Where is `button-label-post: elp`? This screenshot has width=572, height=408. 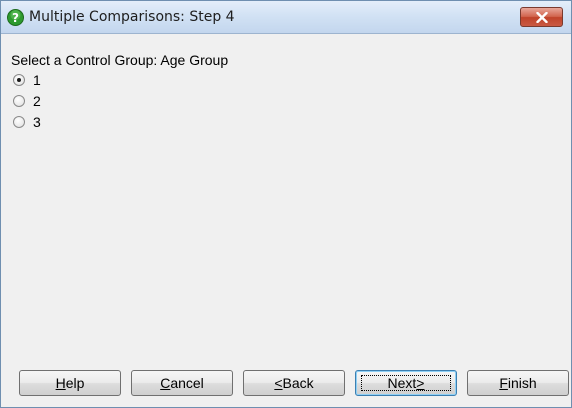 button-label-post: elp is located at coordinates (75, 383).